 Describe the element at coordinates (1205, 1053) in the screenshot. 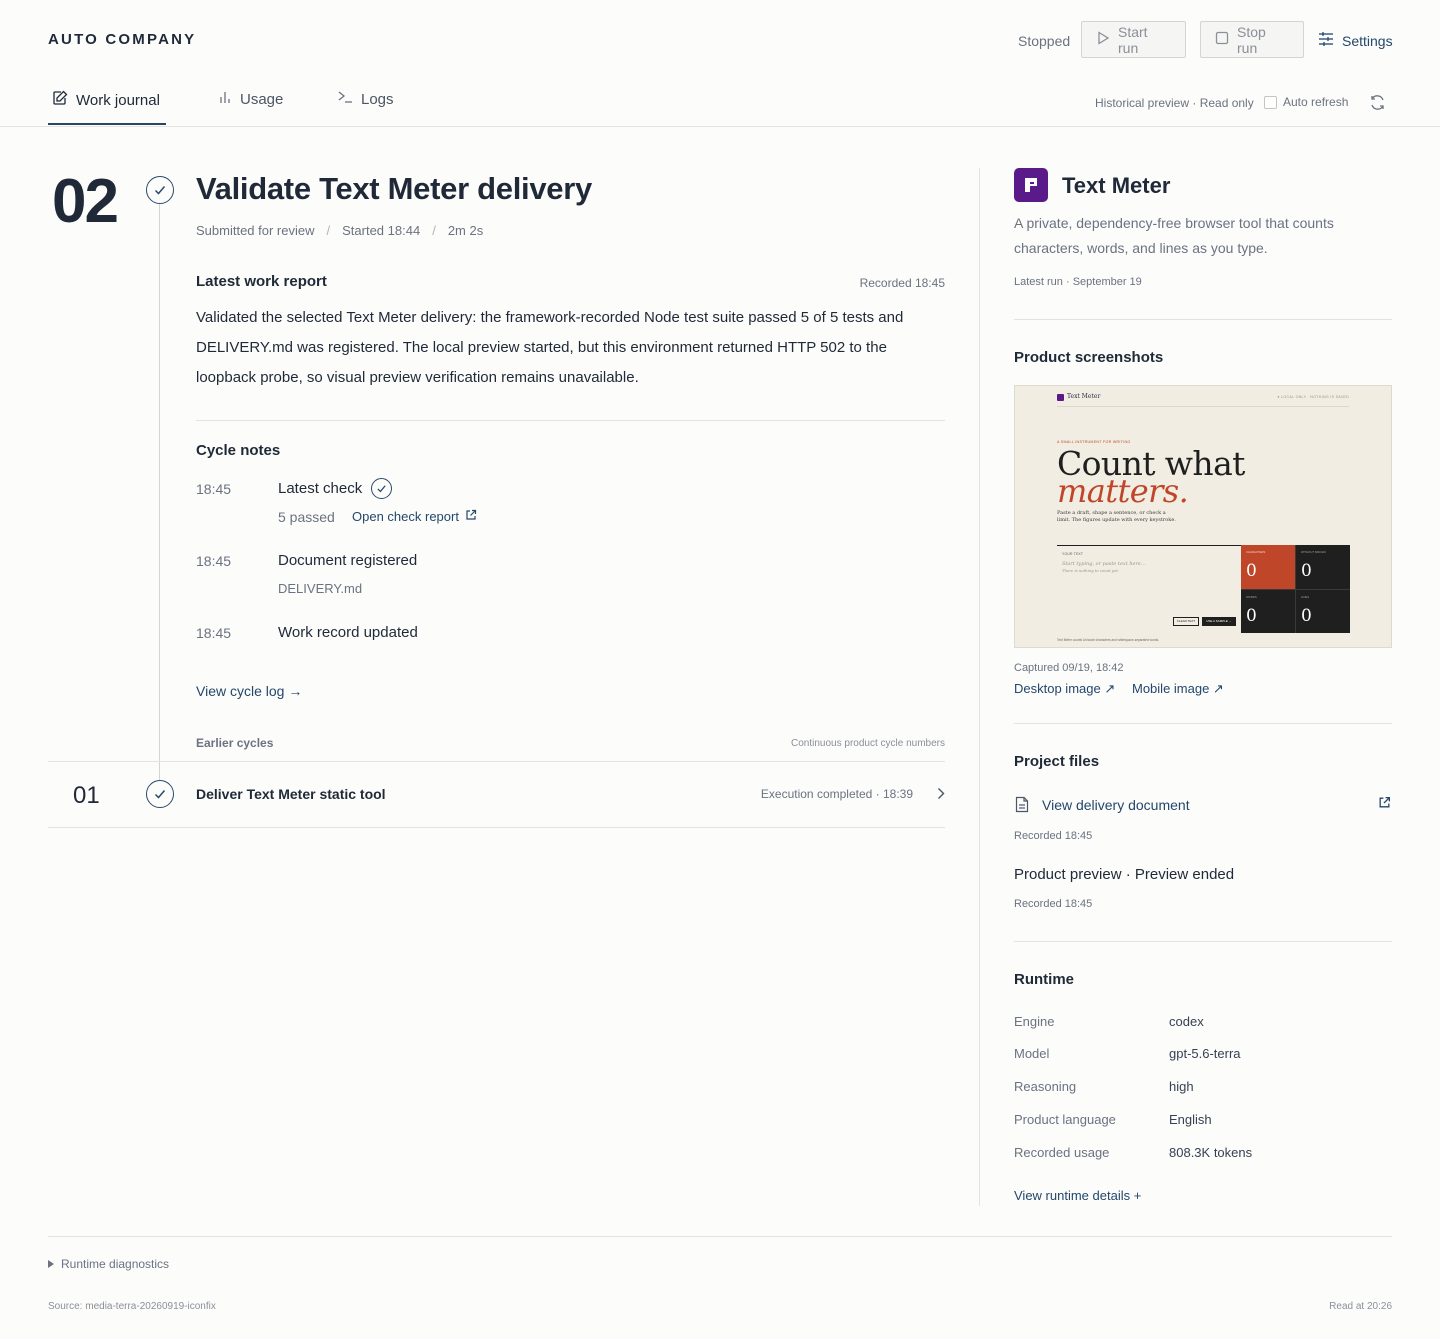

I see `runtime-value: gpt-5.6-terra` at that location.